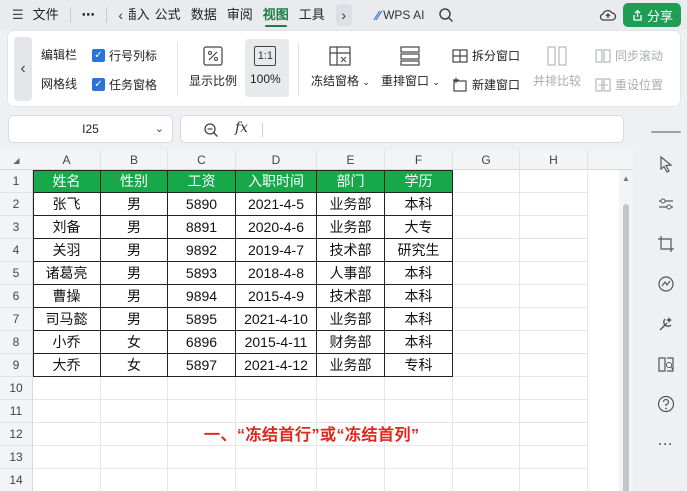 The height and width of the screenshot is (491, 687). I want to click on cell-A13, so click(67, 457).